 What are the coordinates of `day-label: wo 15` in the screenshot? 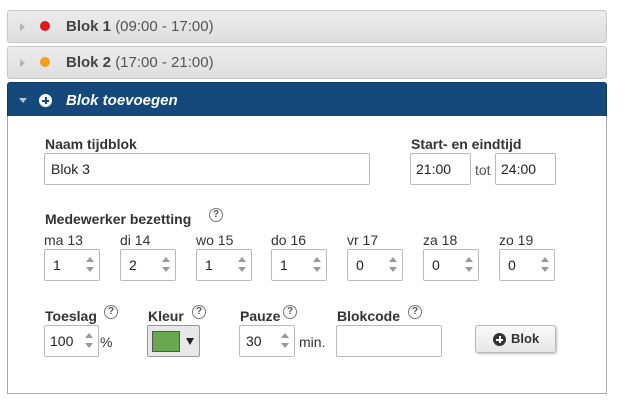 It's located at (215, 240).